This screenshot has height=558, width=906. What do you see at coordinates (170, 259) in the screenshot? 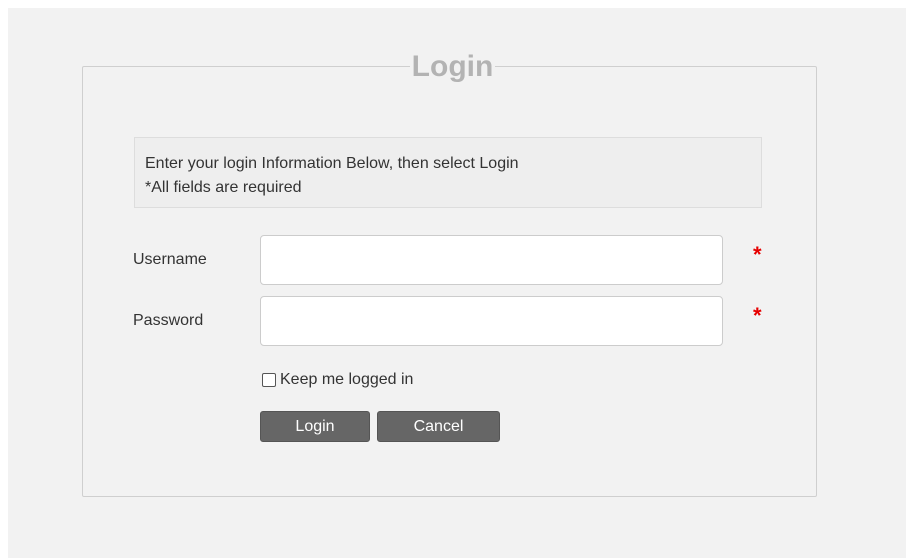
I see `username-label: Username` at bounding box center [170, 259].